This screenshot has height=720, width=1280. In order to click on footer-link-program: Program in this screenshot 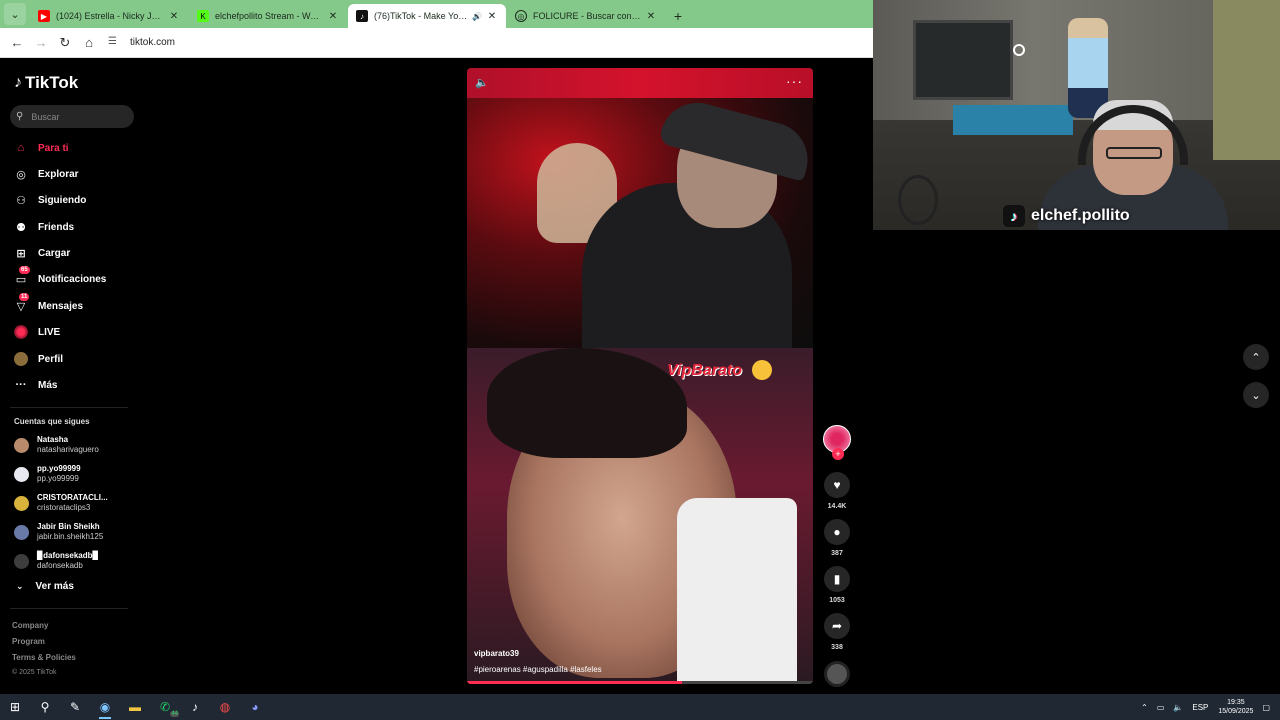, I will do `click(28, 641)`.